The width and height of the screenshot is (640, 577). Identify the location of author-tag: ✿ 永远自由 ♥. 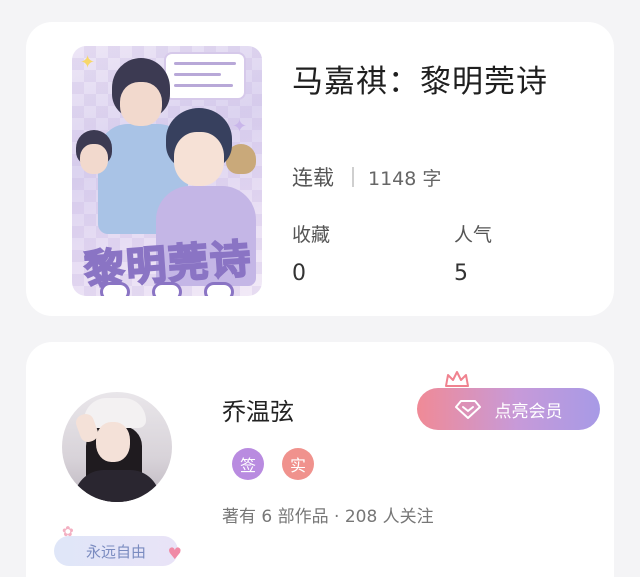
(118, 545).